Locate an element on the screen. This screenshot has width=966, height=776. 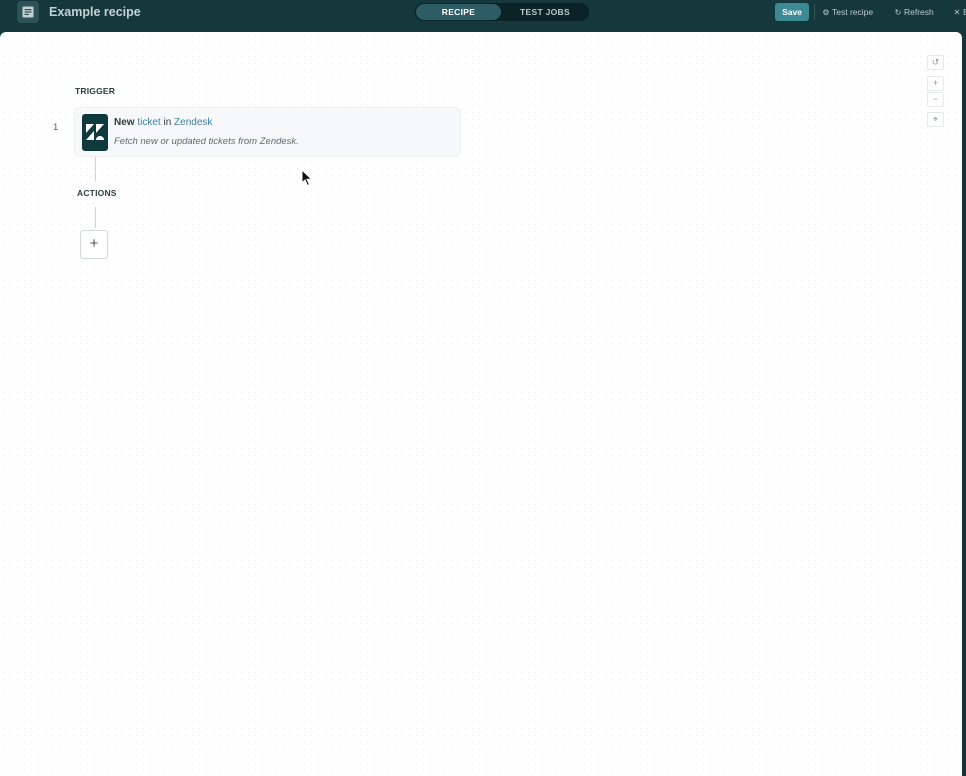
zoom-in-icon: + is located at coordinates (935, 83).